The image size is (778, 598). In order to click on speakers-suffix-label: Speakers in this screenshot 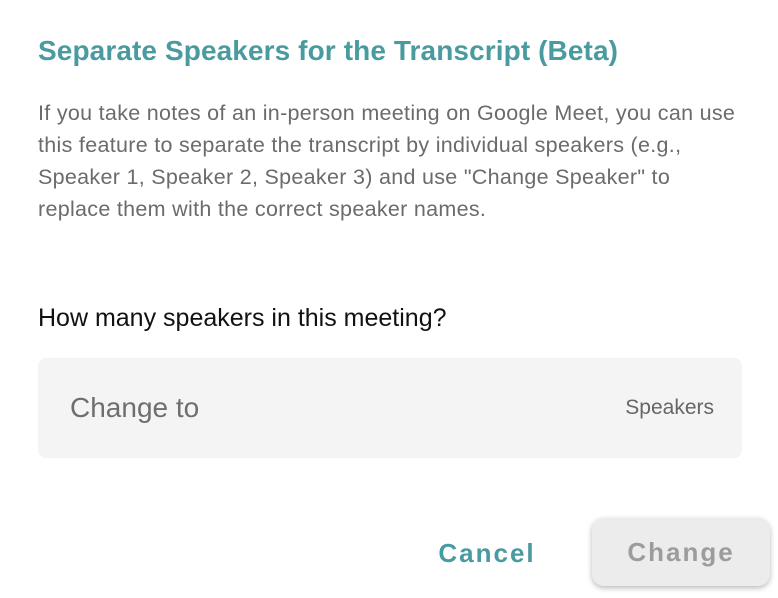, I will do `click(669, 407)`.